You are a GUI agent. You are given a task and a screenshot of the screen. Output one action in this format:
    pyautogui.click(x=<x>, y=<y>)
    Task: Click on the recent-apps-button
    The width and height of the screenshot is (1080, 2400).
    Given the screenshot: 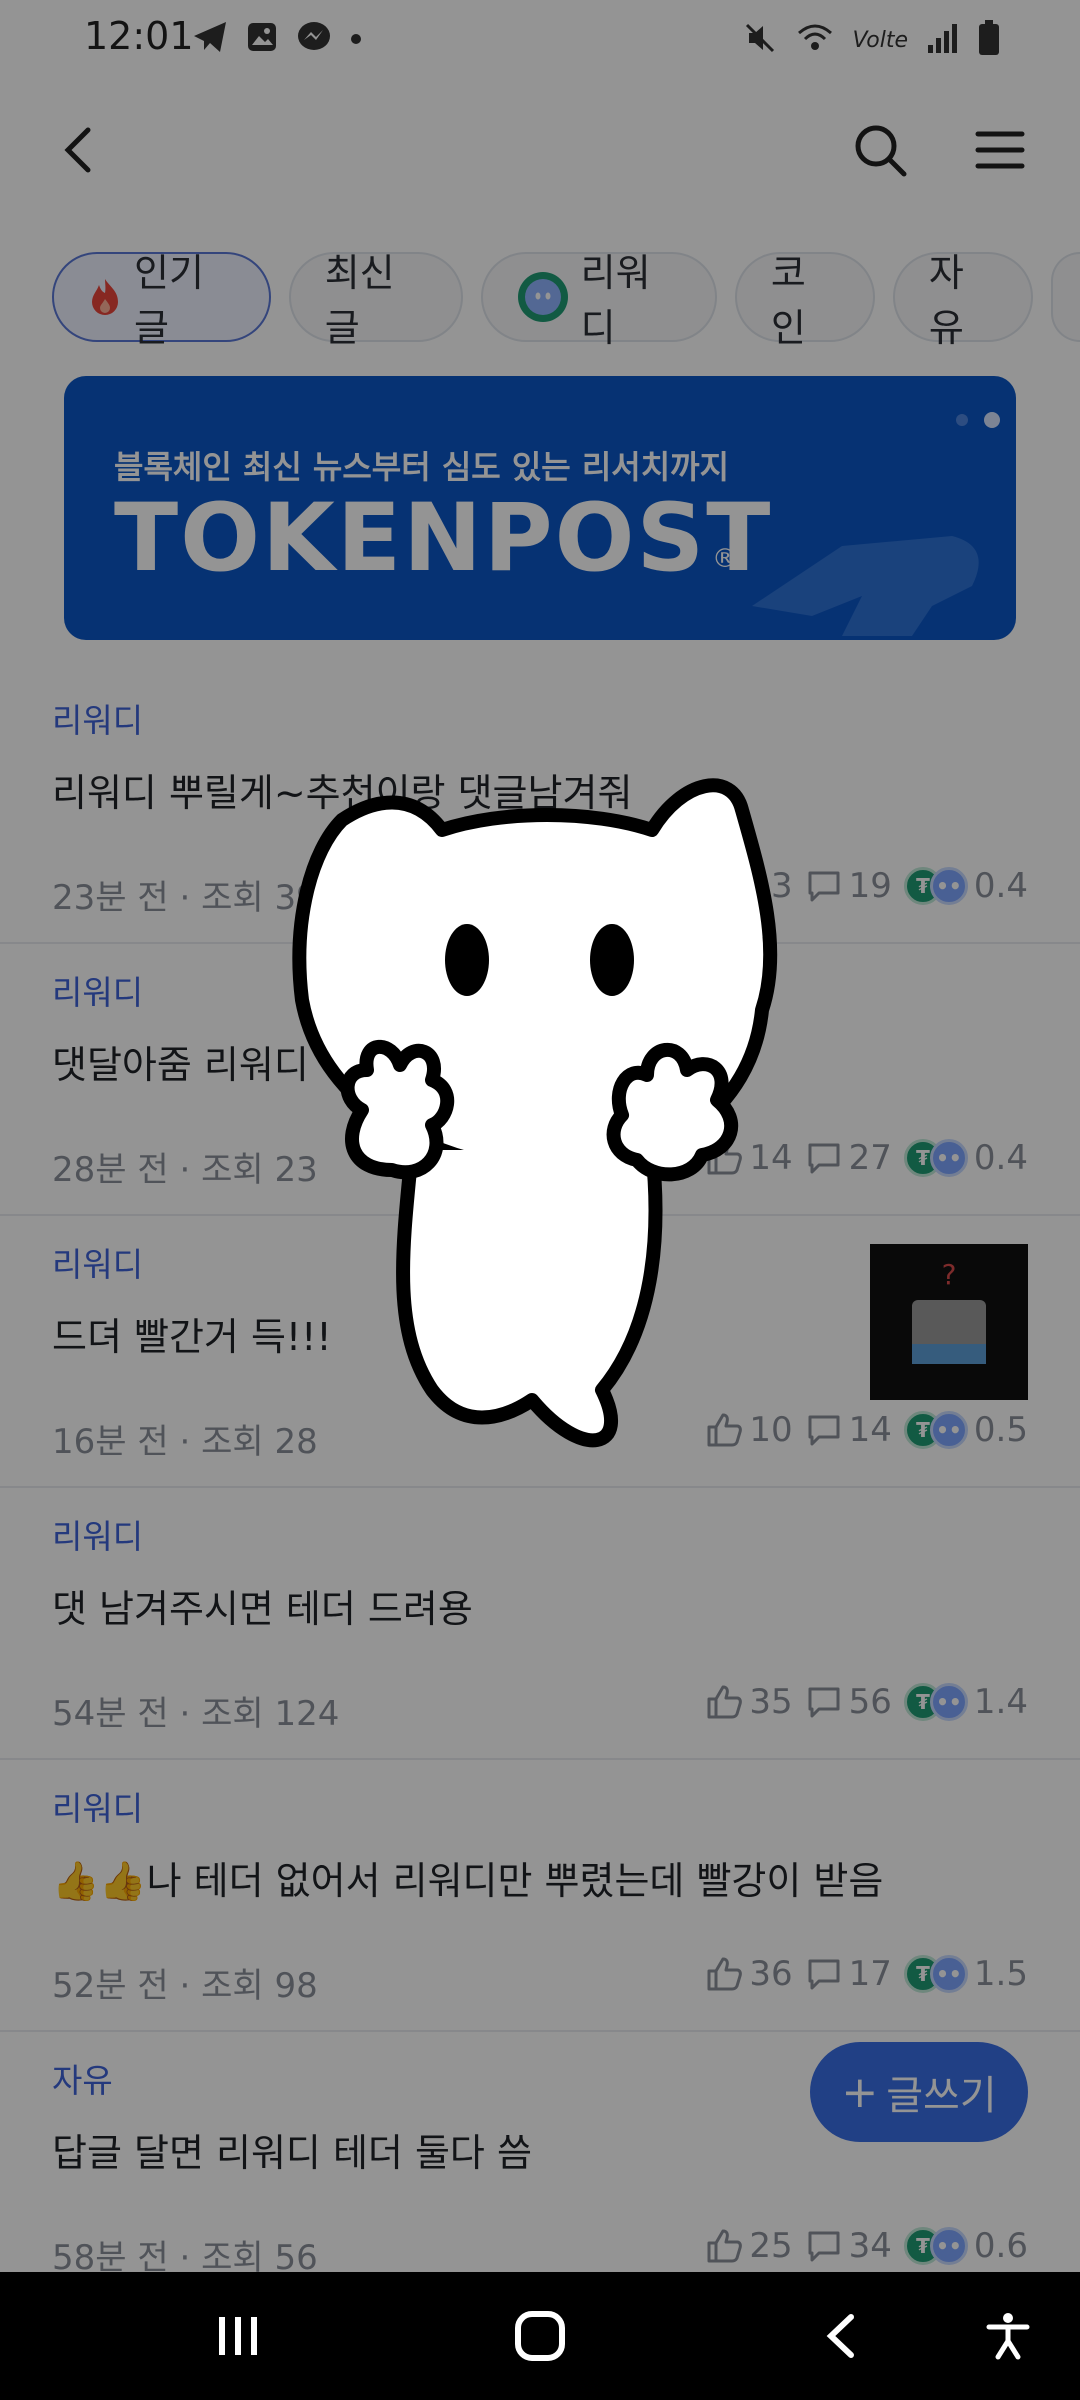 What is the action you would take?
    pyautogui.click(x=238, y=2336)
    